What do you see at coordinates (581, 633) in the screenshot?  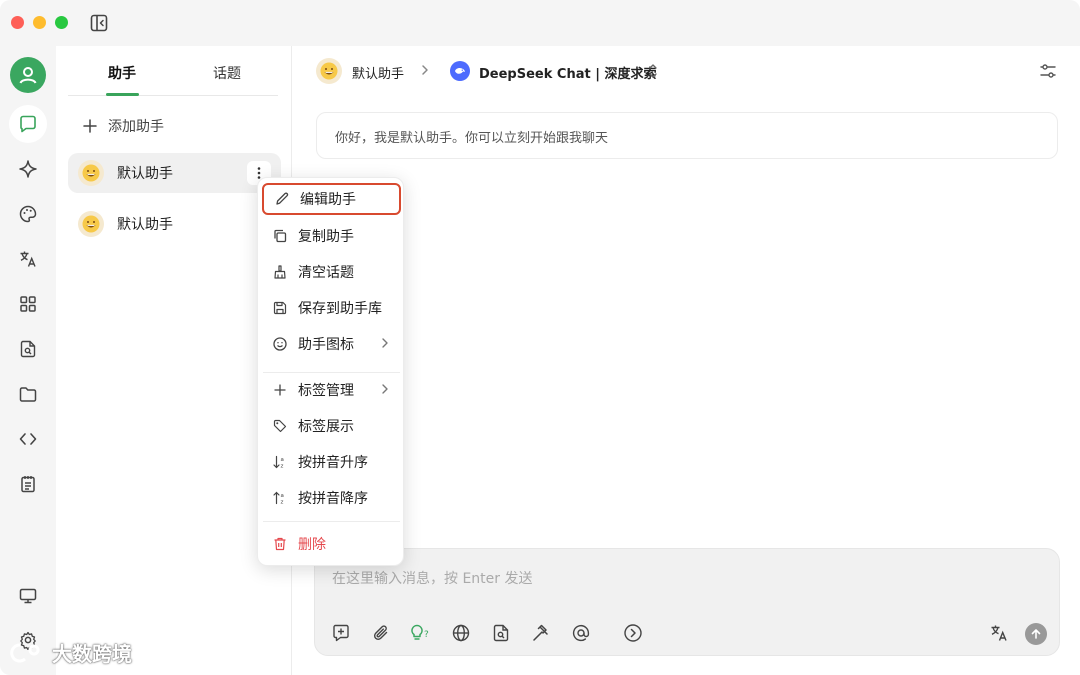 I see `mention-at-icon` at bounding box center [581, 633].